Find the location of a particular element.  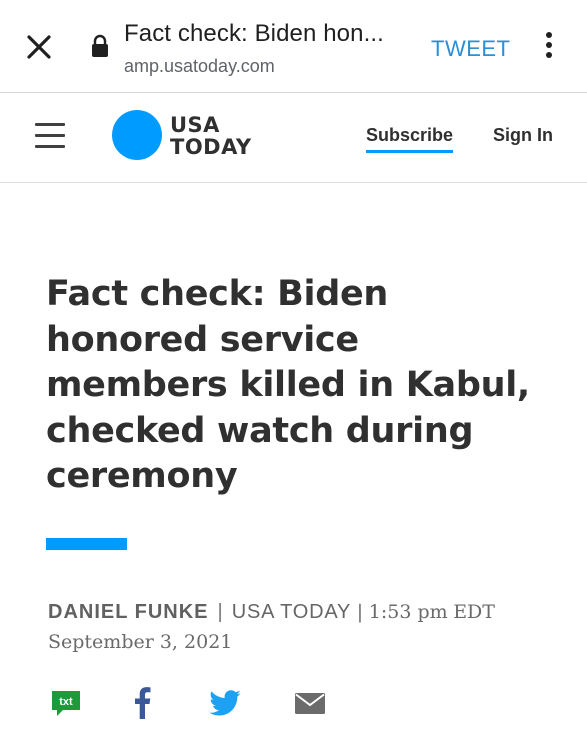

email-icon is located at coordinates (310, 703).